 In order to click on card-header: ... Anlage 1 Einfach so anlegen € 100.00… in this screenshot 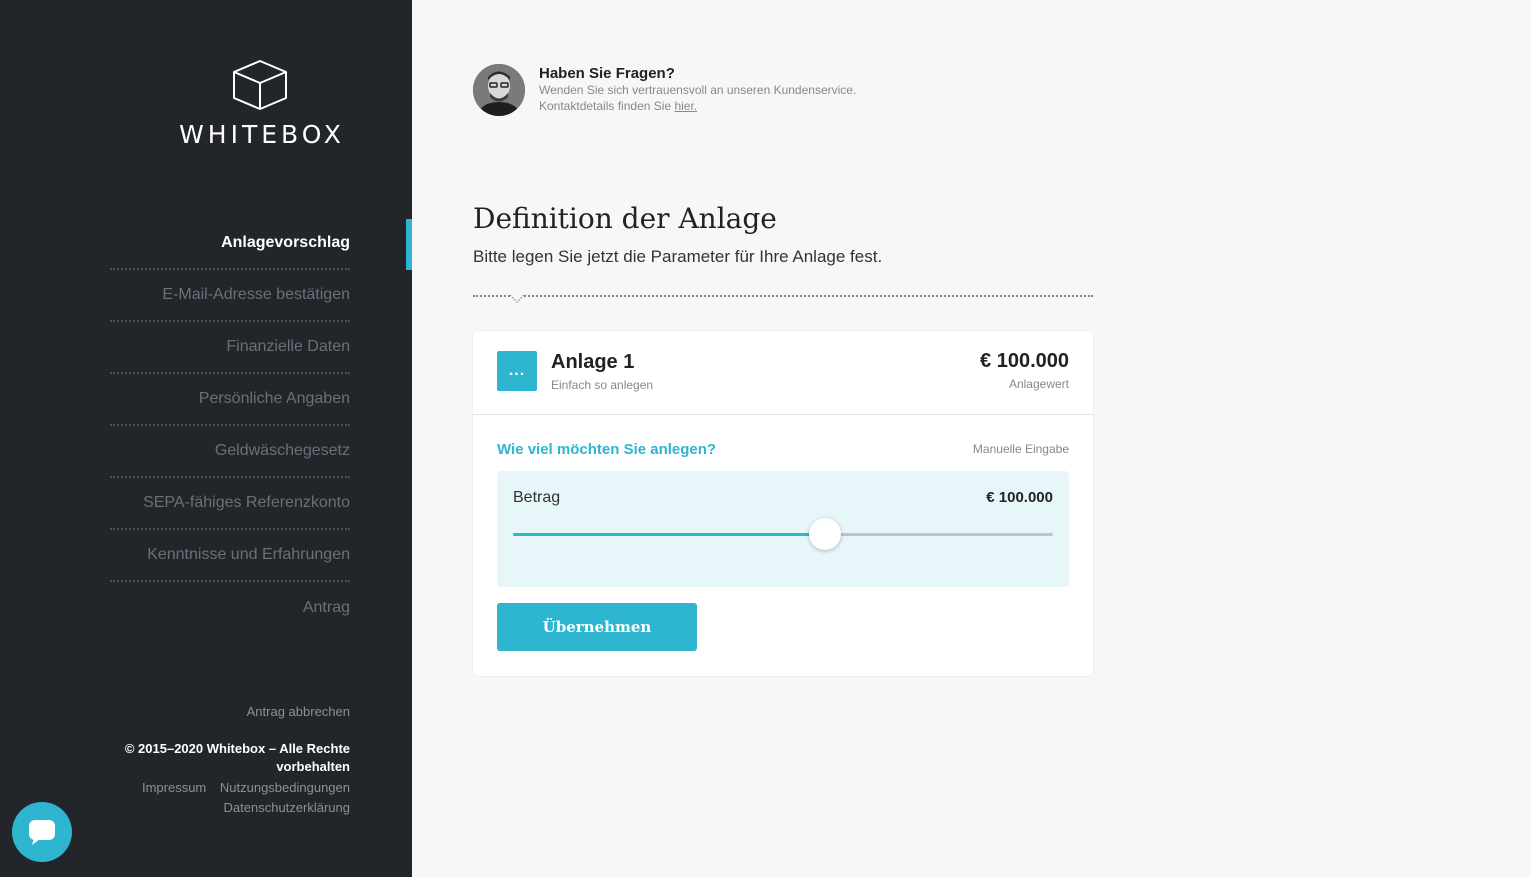, I will do `click(783, 373)`.